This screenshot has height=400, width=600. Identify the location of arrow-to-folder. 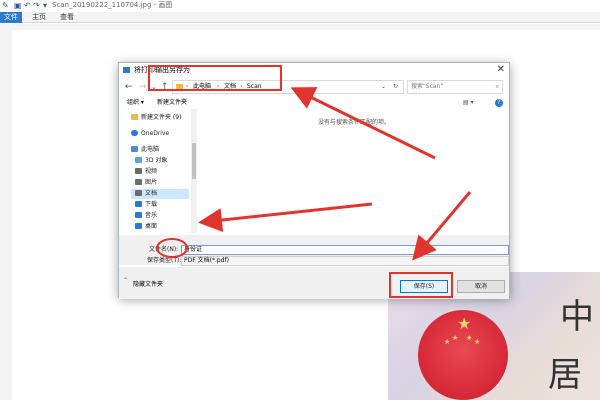
(285, 217).